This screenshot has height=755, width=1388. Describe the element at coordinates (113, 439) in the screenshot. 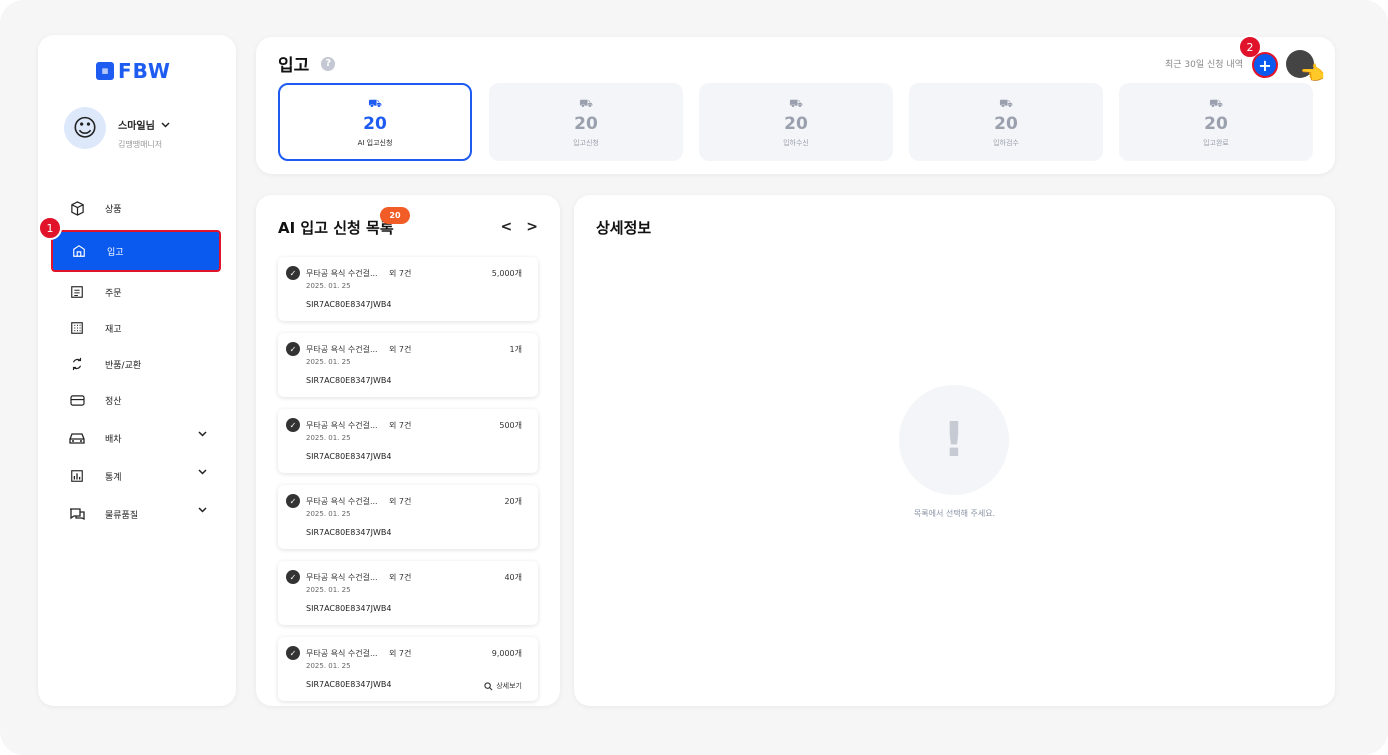

I see `sidebar-item-label: 배차` at that location.